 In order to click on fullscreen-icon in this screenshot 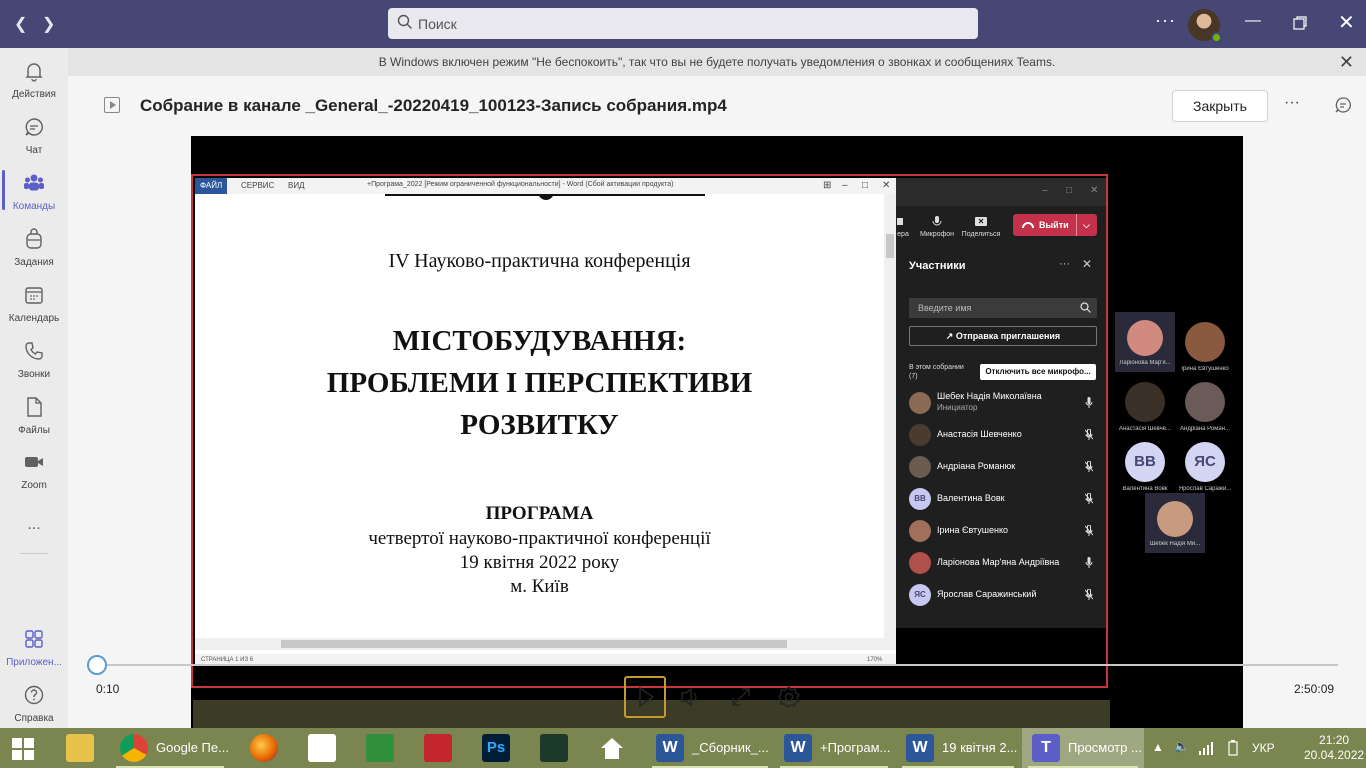, I will do `click(741, 697)`.